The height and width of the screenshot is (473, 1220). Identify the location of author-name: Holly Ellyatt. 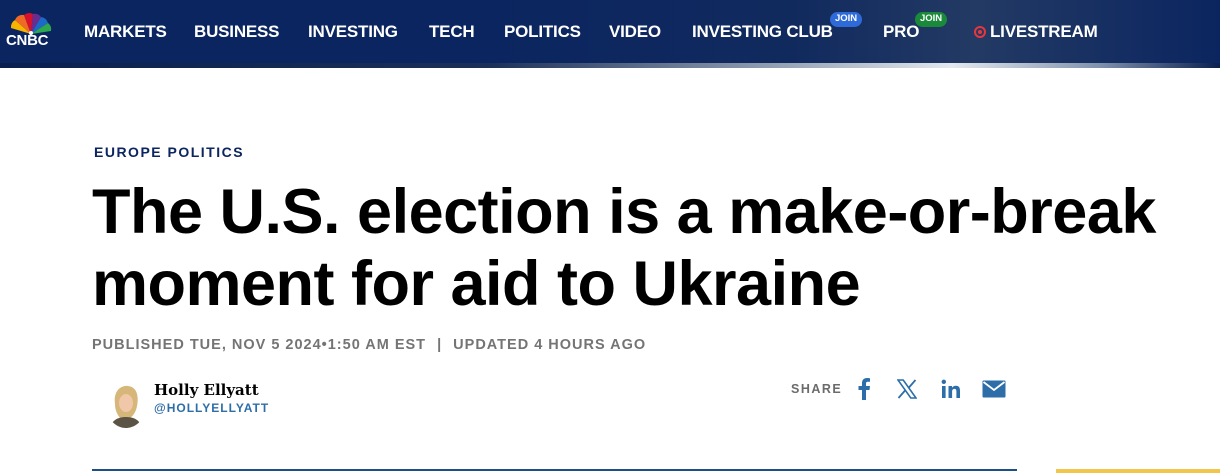
(206, 390).